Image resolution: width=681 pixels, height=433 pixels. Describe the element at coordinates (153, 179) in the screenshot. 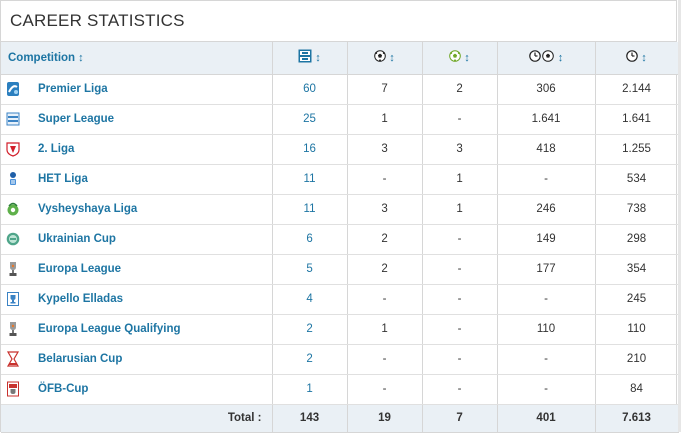

I see `competition-name: HET Liga` at that location.